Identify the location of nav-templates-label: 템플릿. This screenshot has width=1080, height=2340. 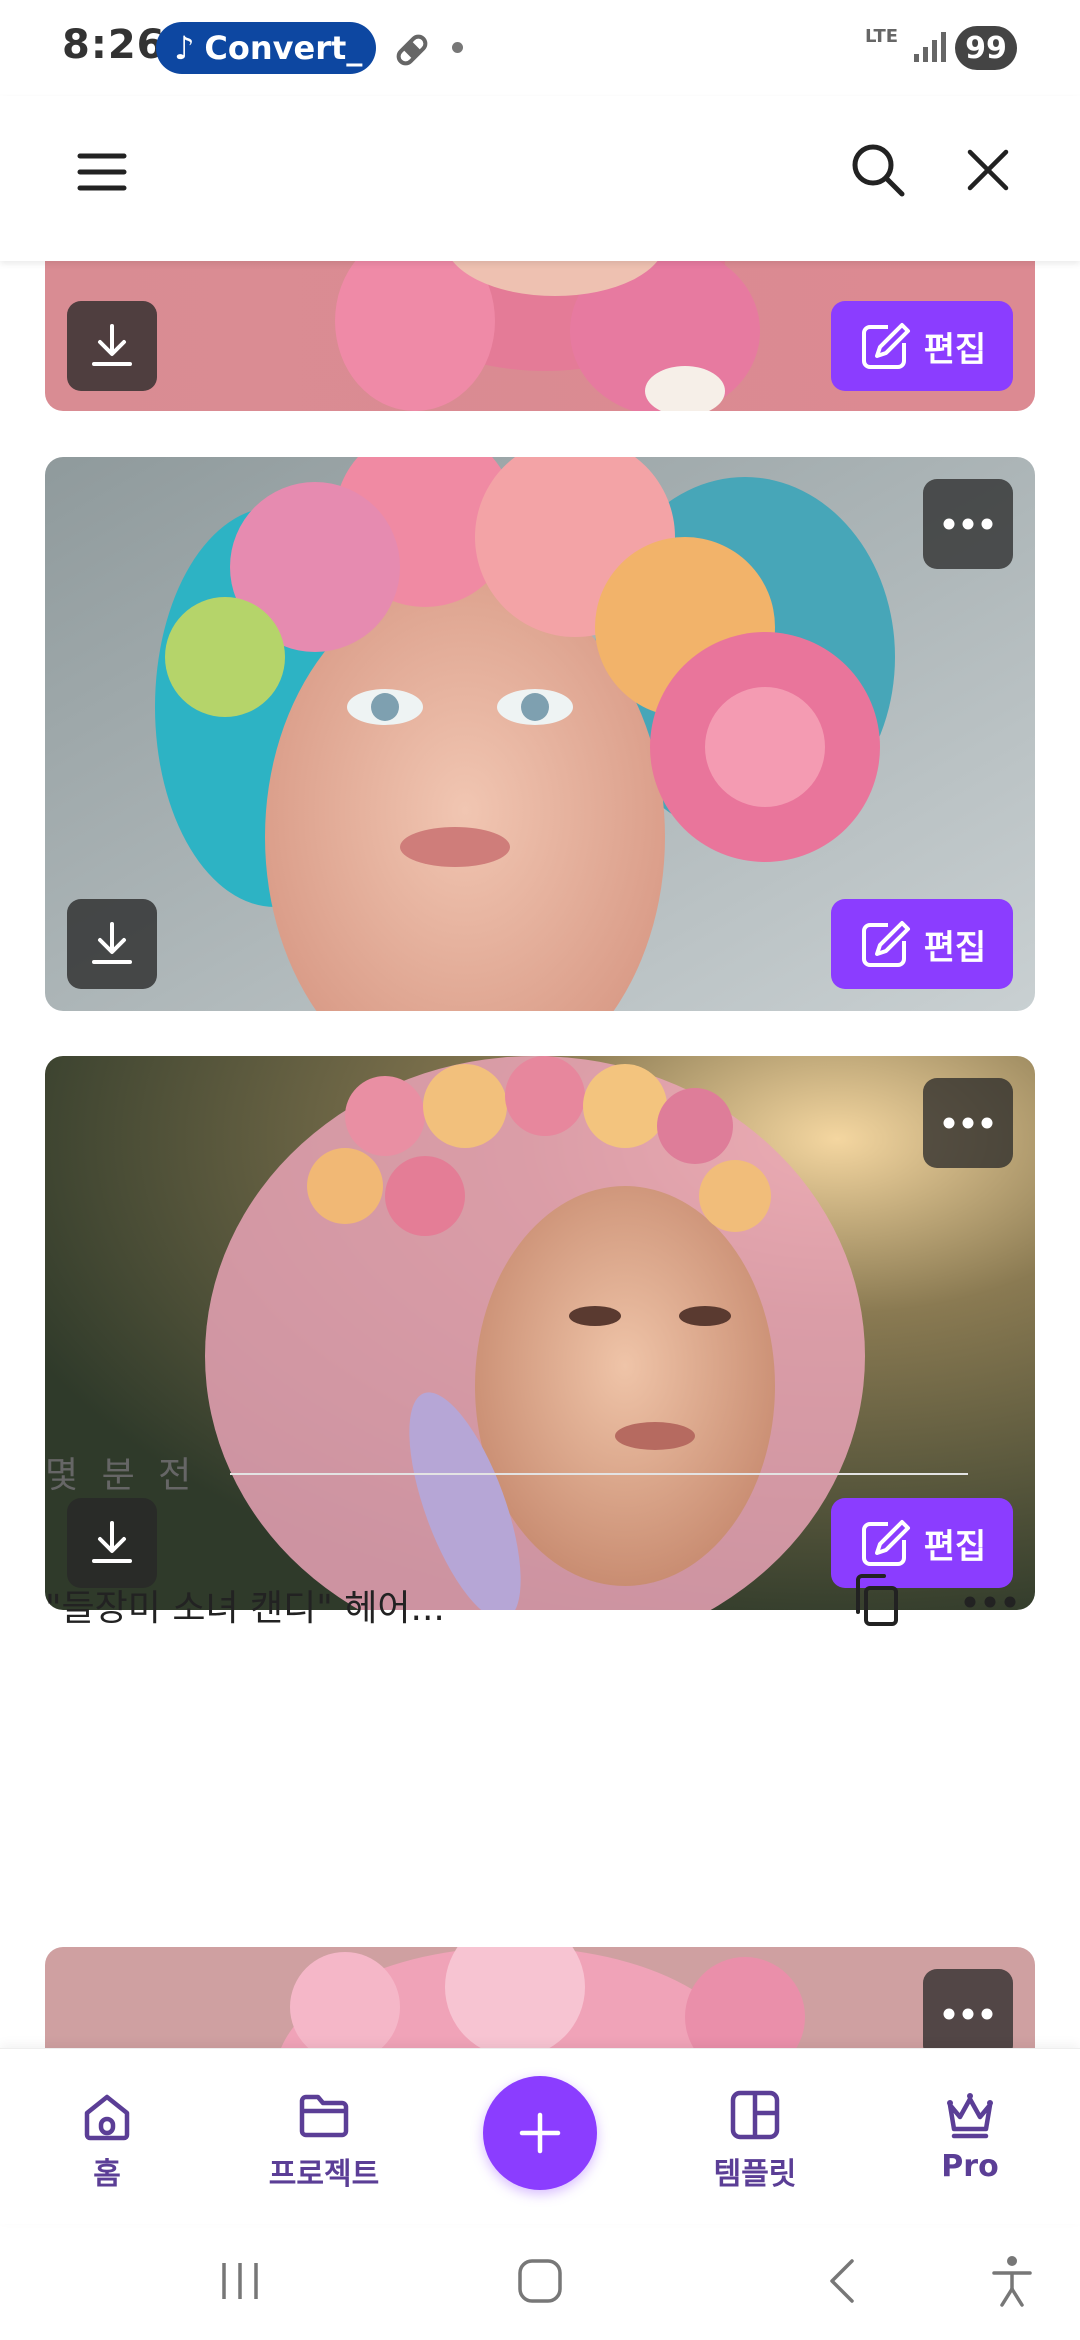
(755, 2174).